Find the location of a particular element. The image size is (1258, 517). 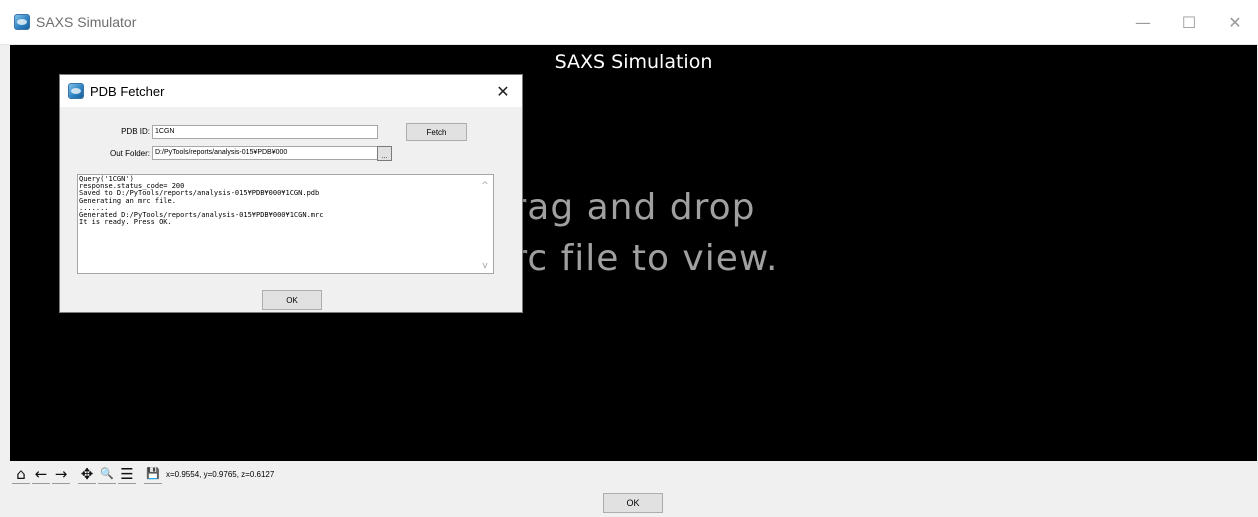

maximize-button: ☐ is located at coordinates (1189, 22).